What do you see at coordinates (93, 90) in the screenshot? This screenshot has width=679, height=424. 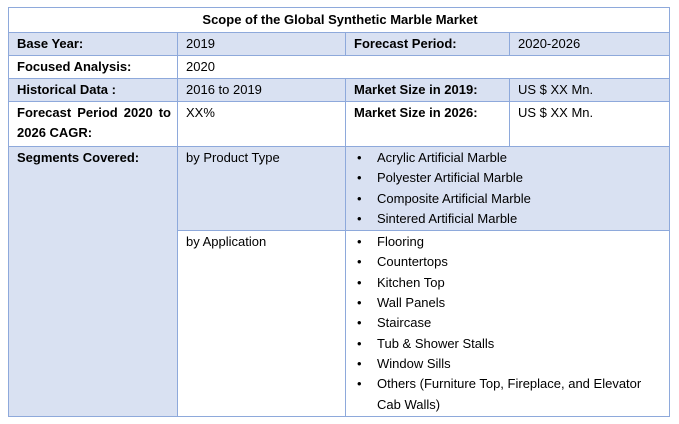 I see `historical-data-label: Historical Data :` at bounding box center [93, 90].